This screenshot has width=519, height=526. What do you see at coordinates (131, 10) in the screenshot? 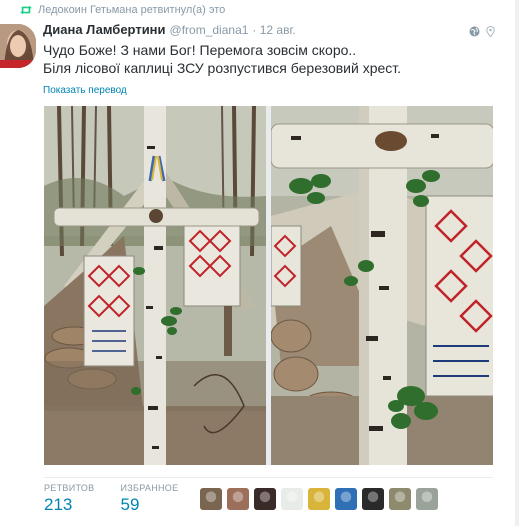
I see `retweet-context-text: Ледокоин Гетьмана ретвитнул(а) это` at bounding box center [131, 10].